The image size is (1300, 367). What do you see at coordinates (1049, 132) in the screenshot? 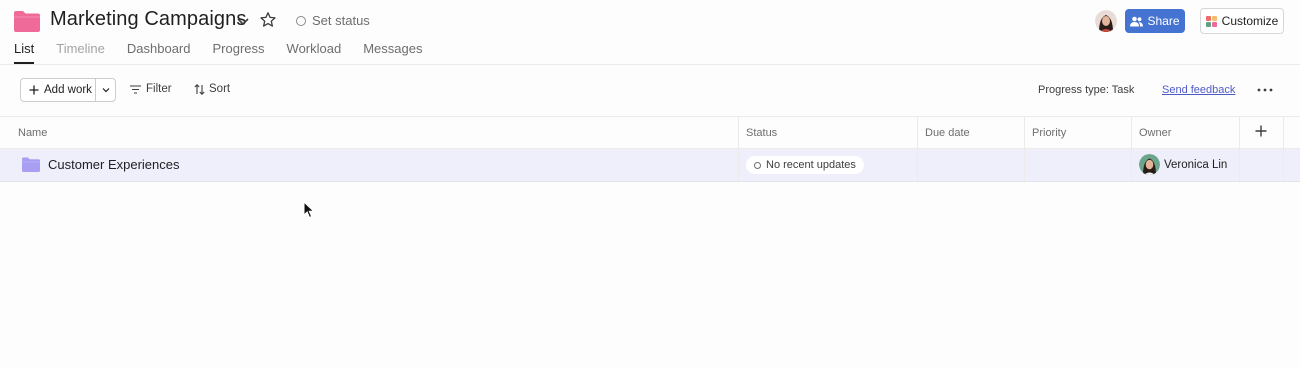
I see `column-header-priority: Priority` at bounding box center [1049, 132].